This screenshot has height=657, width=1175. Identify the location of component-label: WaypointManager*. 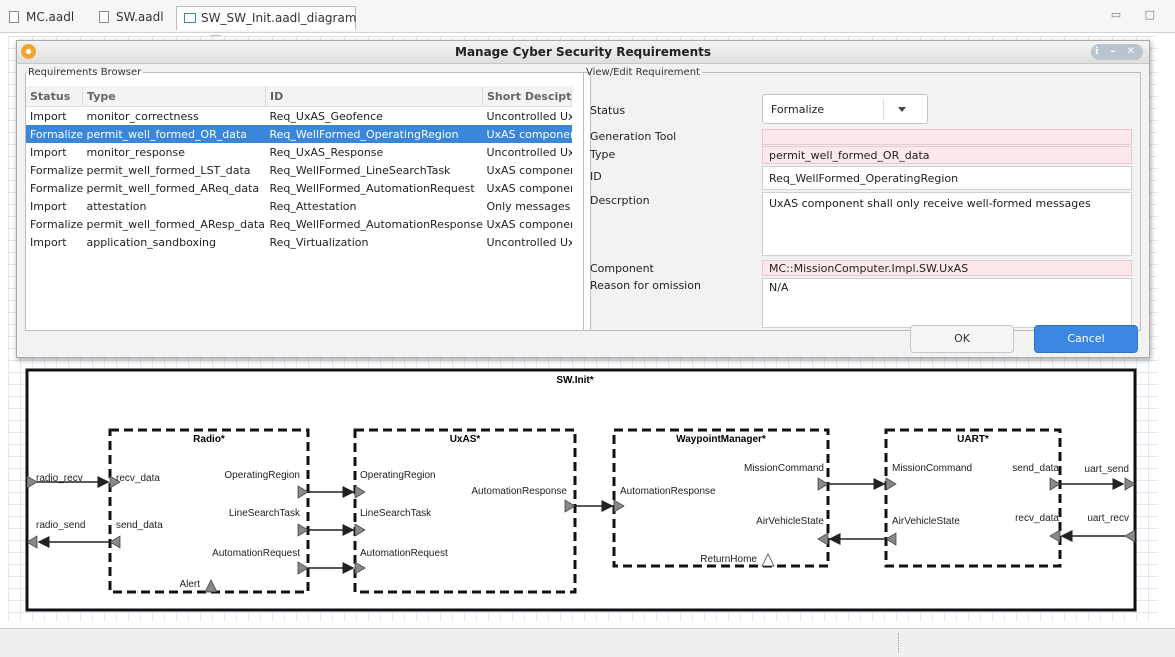
(721, 439).